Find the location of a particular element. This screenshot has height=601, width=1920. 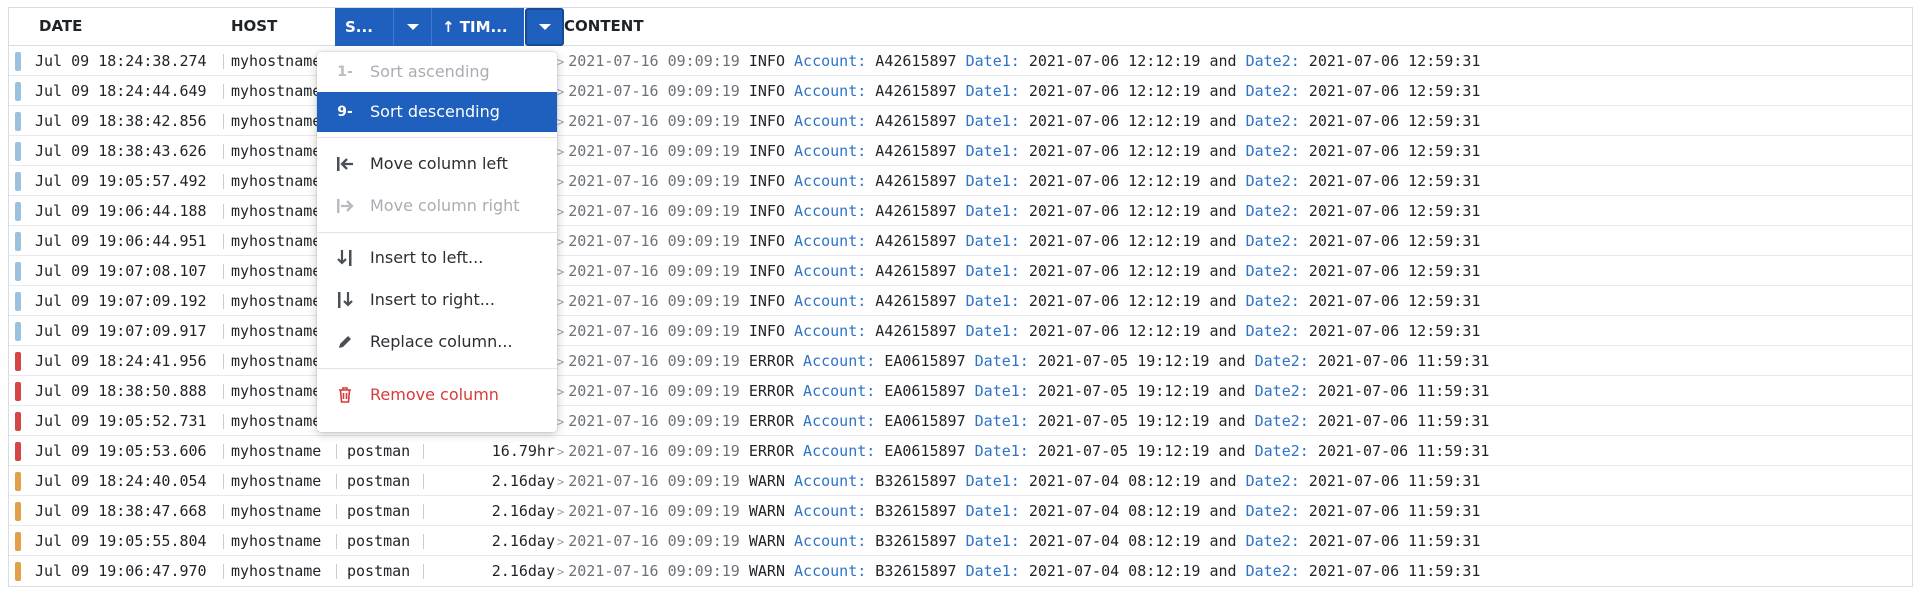

menu-item-move-left: Move column left is located at coordinates (437, 164).